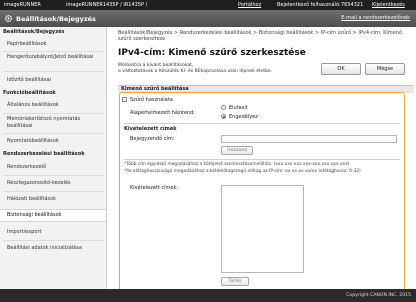 This screenshot has width=416, height=302. Describe the element at coordinates (212, 53) in the screenshot. I see `page-title: IPv4-cím: Kimenő szűrő szerkesztése` at that location.